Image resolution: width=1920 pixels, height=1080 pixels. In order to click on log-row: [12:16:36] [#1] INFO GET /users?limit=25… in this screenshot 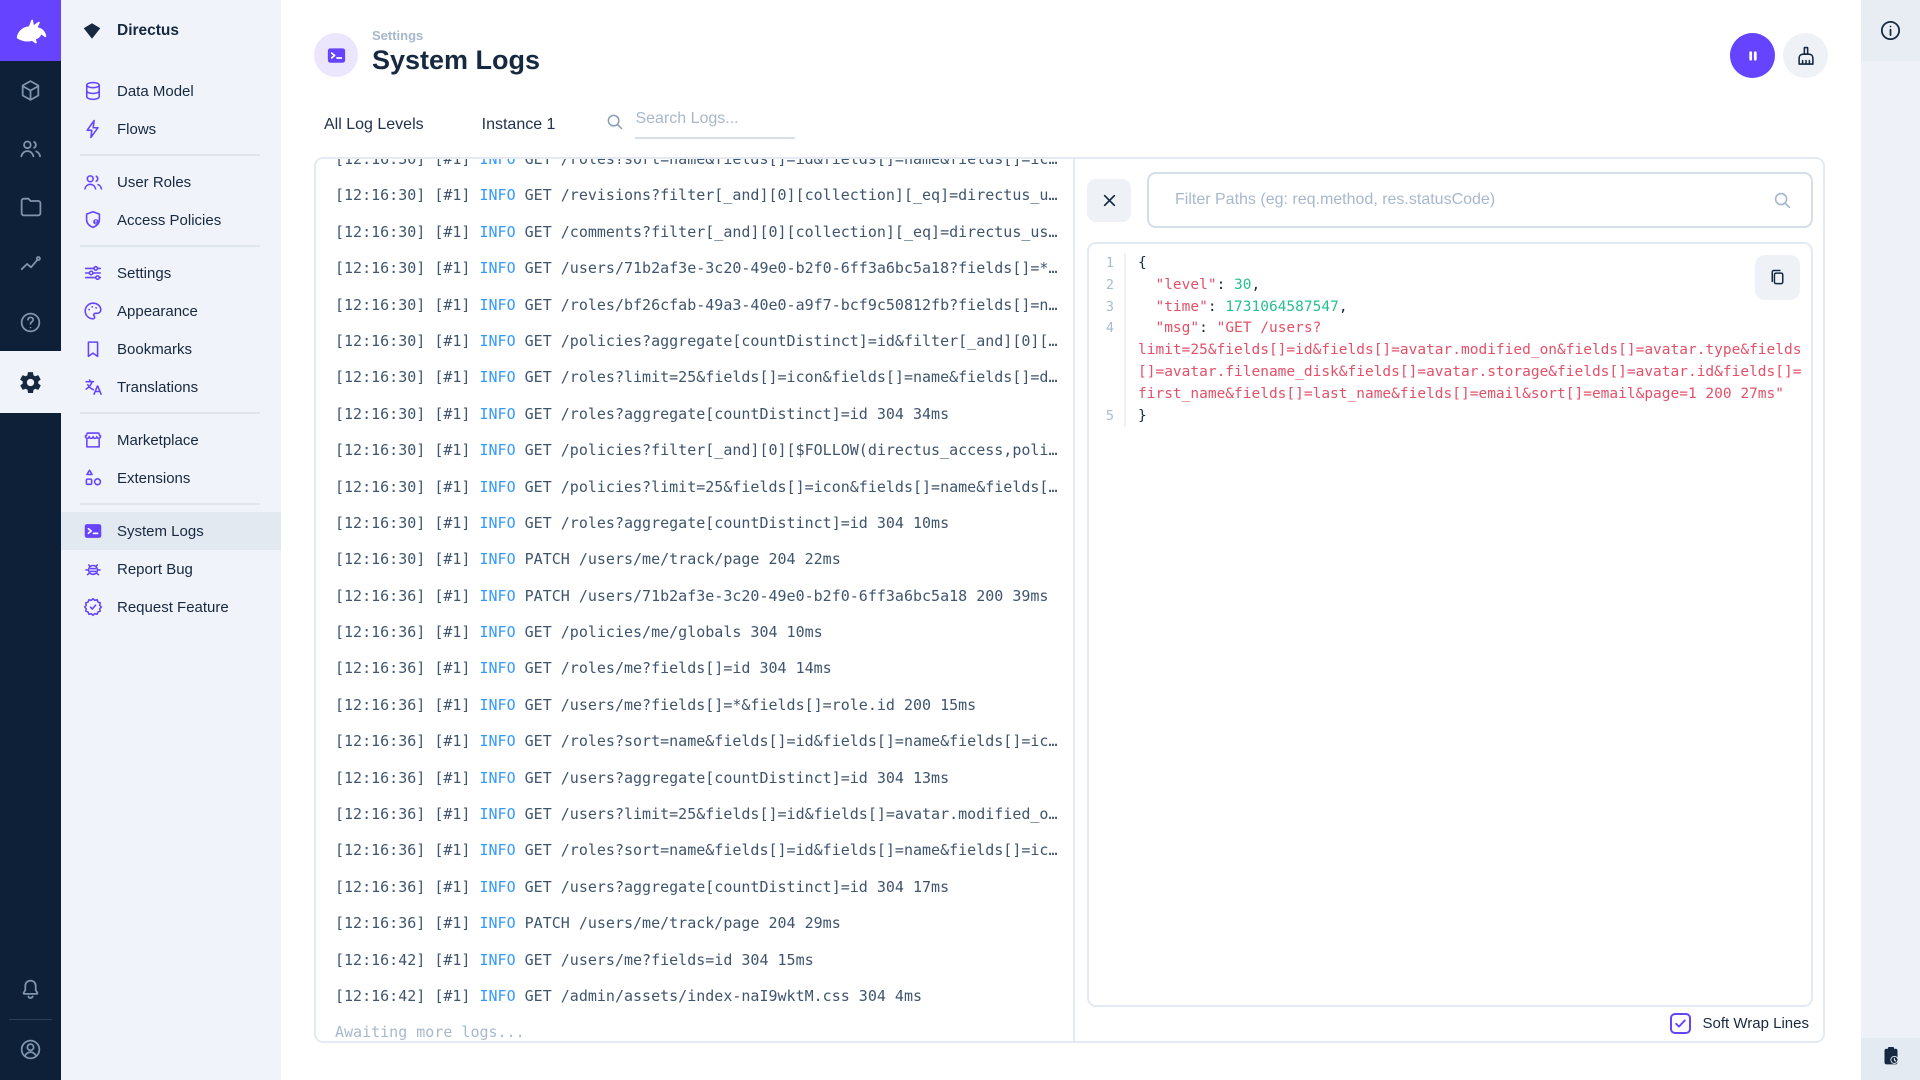, I will do `click(704, 814)`.